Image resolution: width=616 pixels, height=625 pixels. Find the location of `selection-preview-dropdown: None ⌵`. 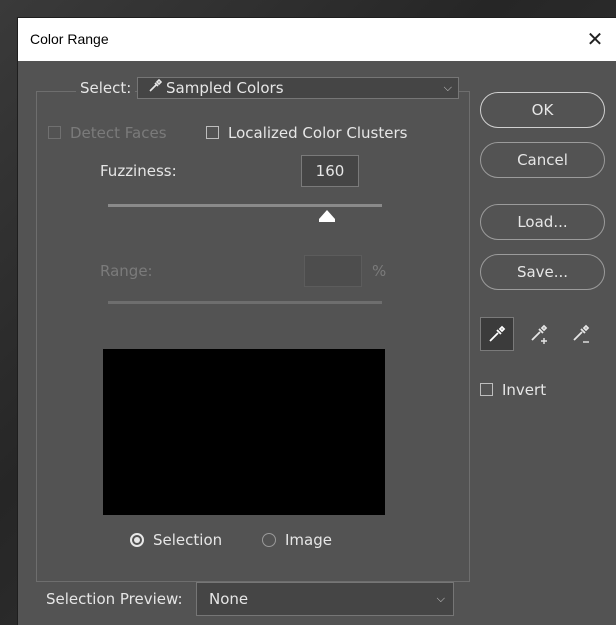

selection-preview-dropdown: None ⌵ is located at coordinates (325, 599).